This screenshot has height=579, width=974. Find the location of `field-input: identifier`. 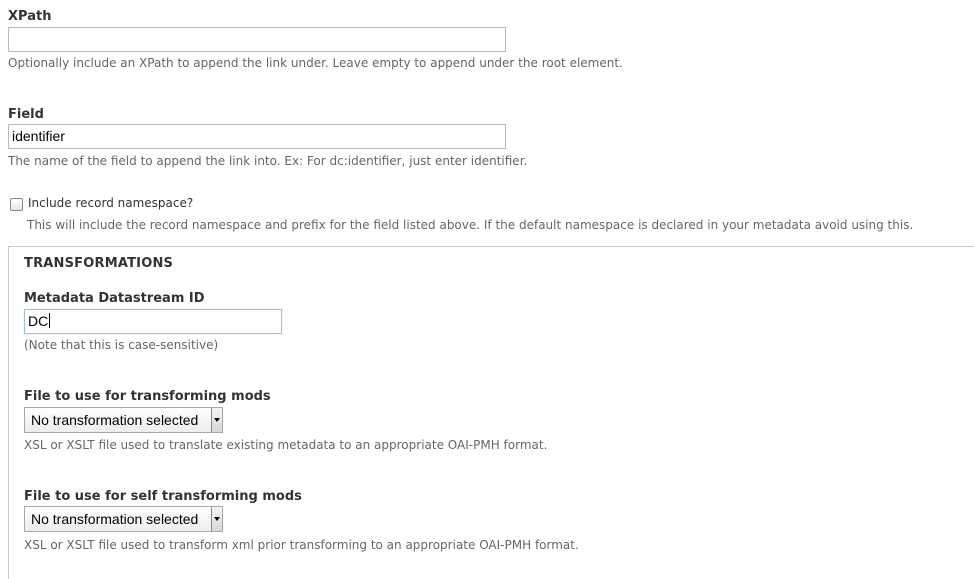

field-input: identifier is located at coordinates (257, 136).